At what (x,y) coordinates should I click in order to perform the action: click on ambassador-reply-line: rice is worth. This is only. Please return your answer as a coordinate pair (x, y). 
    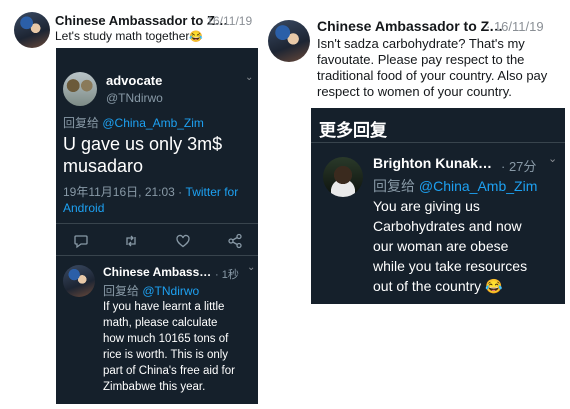
    Looking at the image, I should click on (166, 355).